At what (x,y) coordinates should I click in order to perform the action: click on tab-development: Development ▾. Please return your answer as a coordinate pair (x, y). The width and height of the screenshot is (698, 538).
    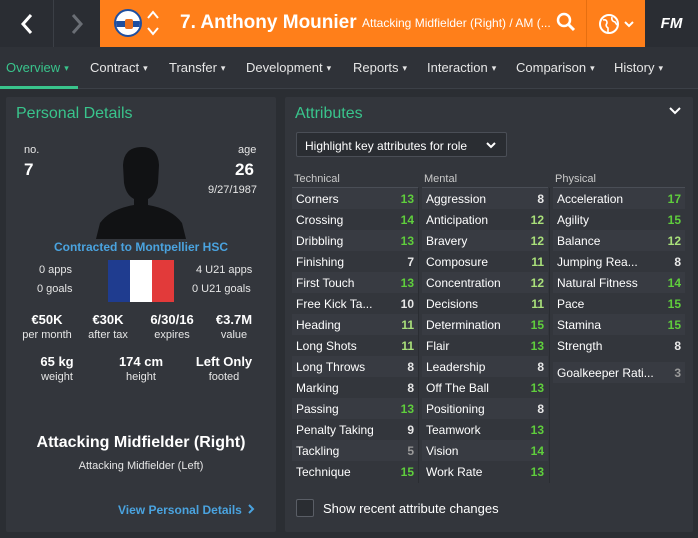
    Looking at the image, I should click on (288, 67).